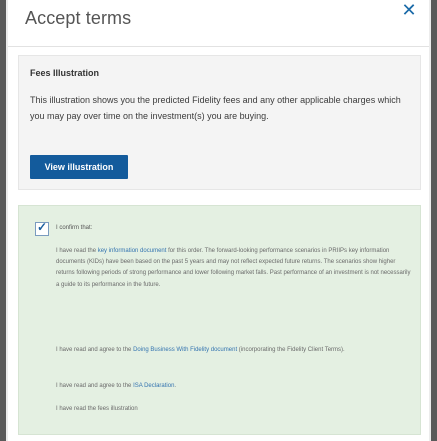 Image resolution: width=437 pixels, height=441 pixels. Describe the element at coordinates (409, 11) in the screenshot. I see `close-icon: ✕` at that location.